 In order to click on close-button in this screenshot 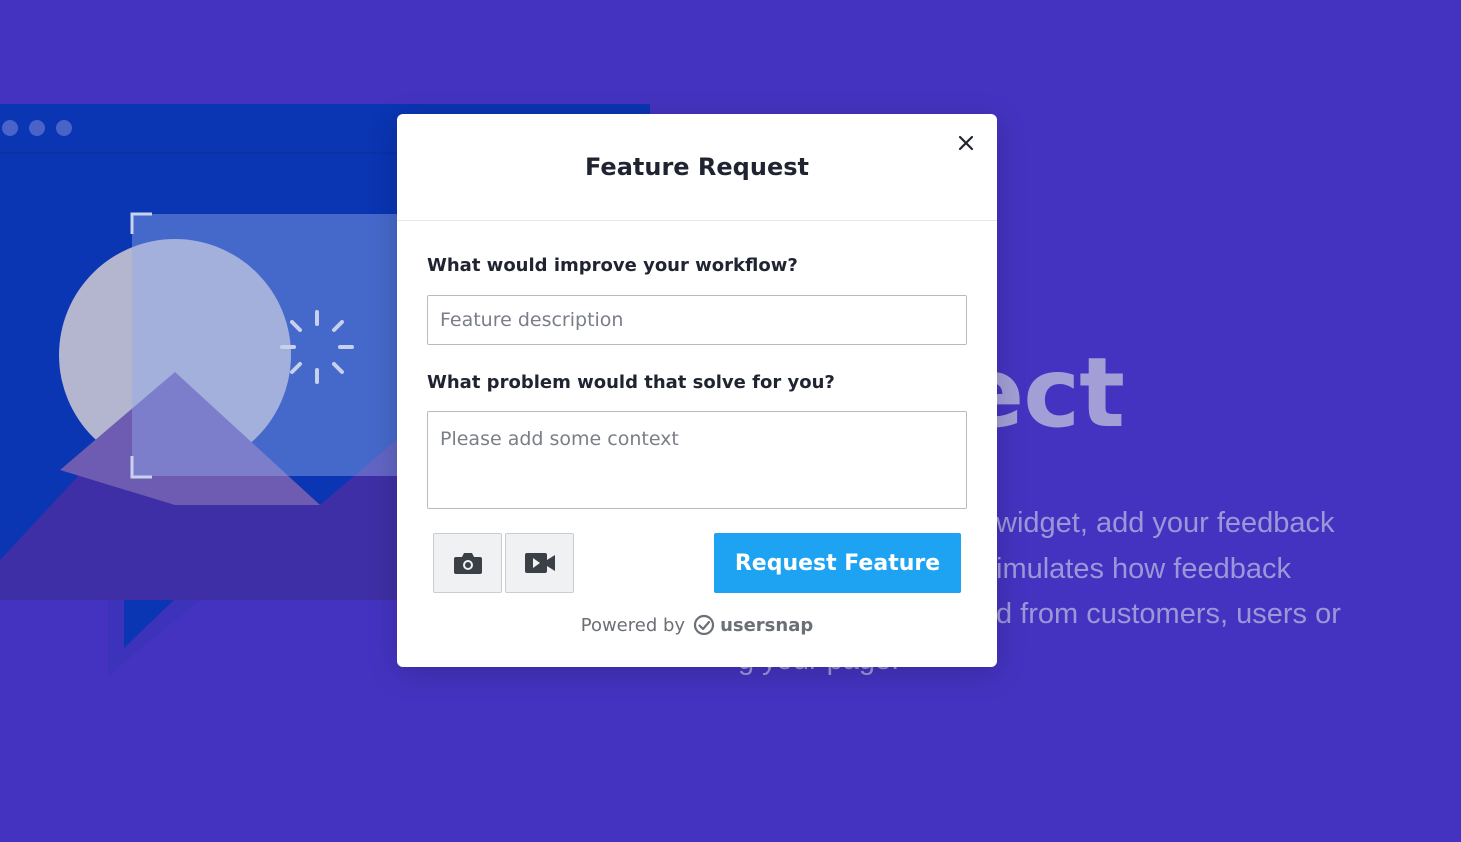, I will do `click(966, 143)`.